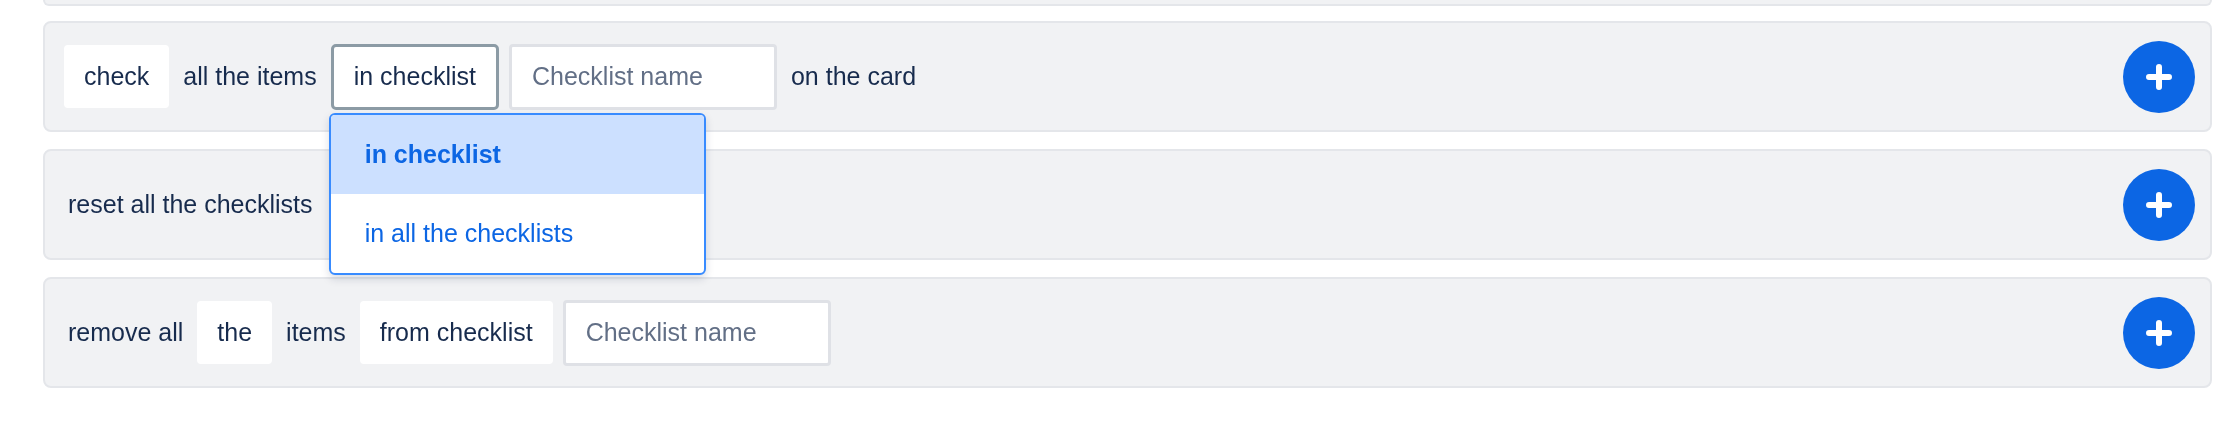 The image size is (2226, 432). Describe the element at coordinates (517, 154) in the screenshot. I see `dropdown-option: in checklist` at that location.